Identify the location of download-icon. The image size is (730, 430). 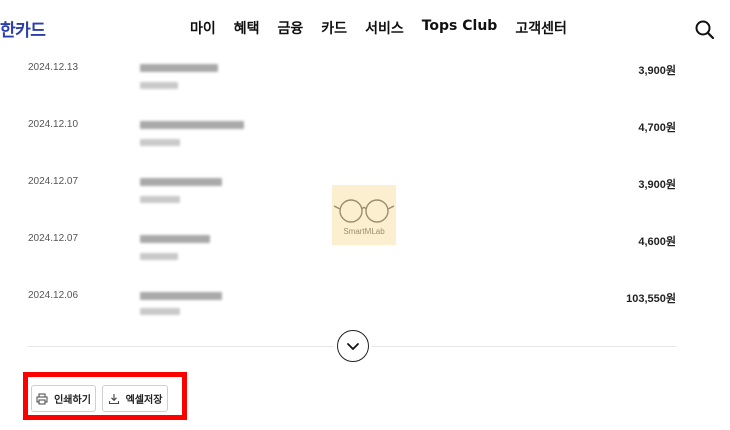
(113, 398).